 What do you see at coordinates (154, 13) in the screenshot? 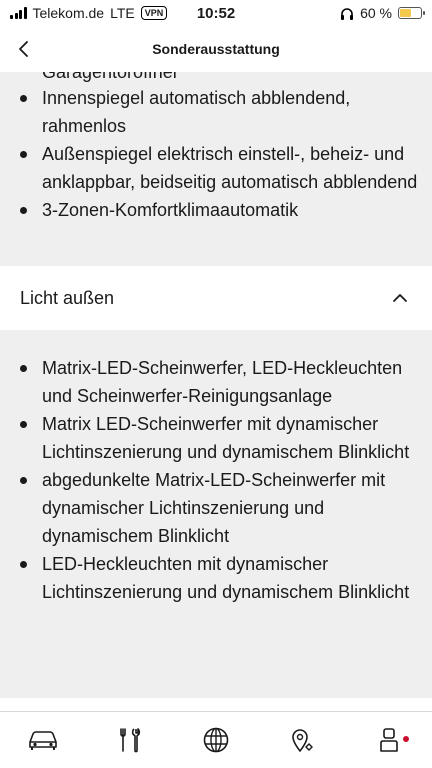
I see `vpn-badge: VPN` at bounding box center [154, 13].